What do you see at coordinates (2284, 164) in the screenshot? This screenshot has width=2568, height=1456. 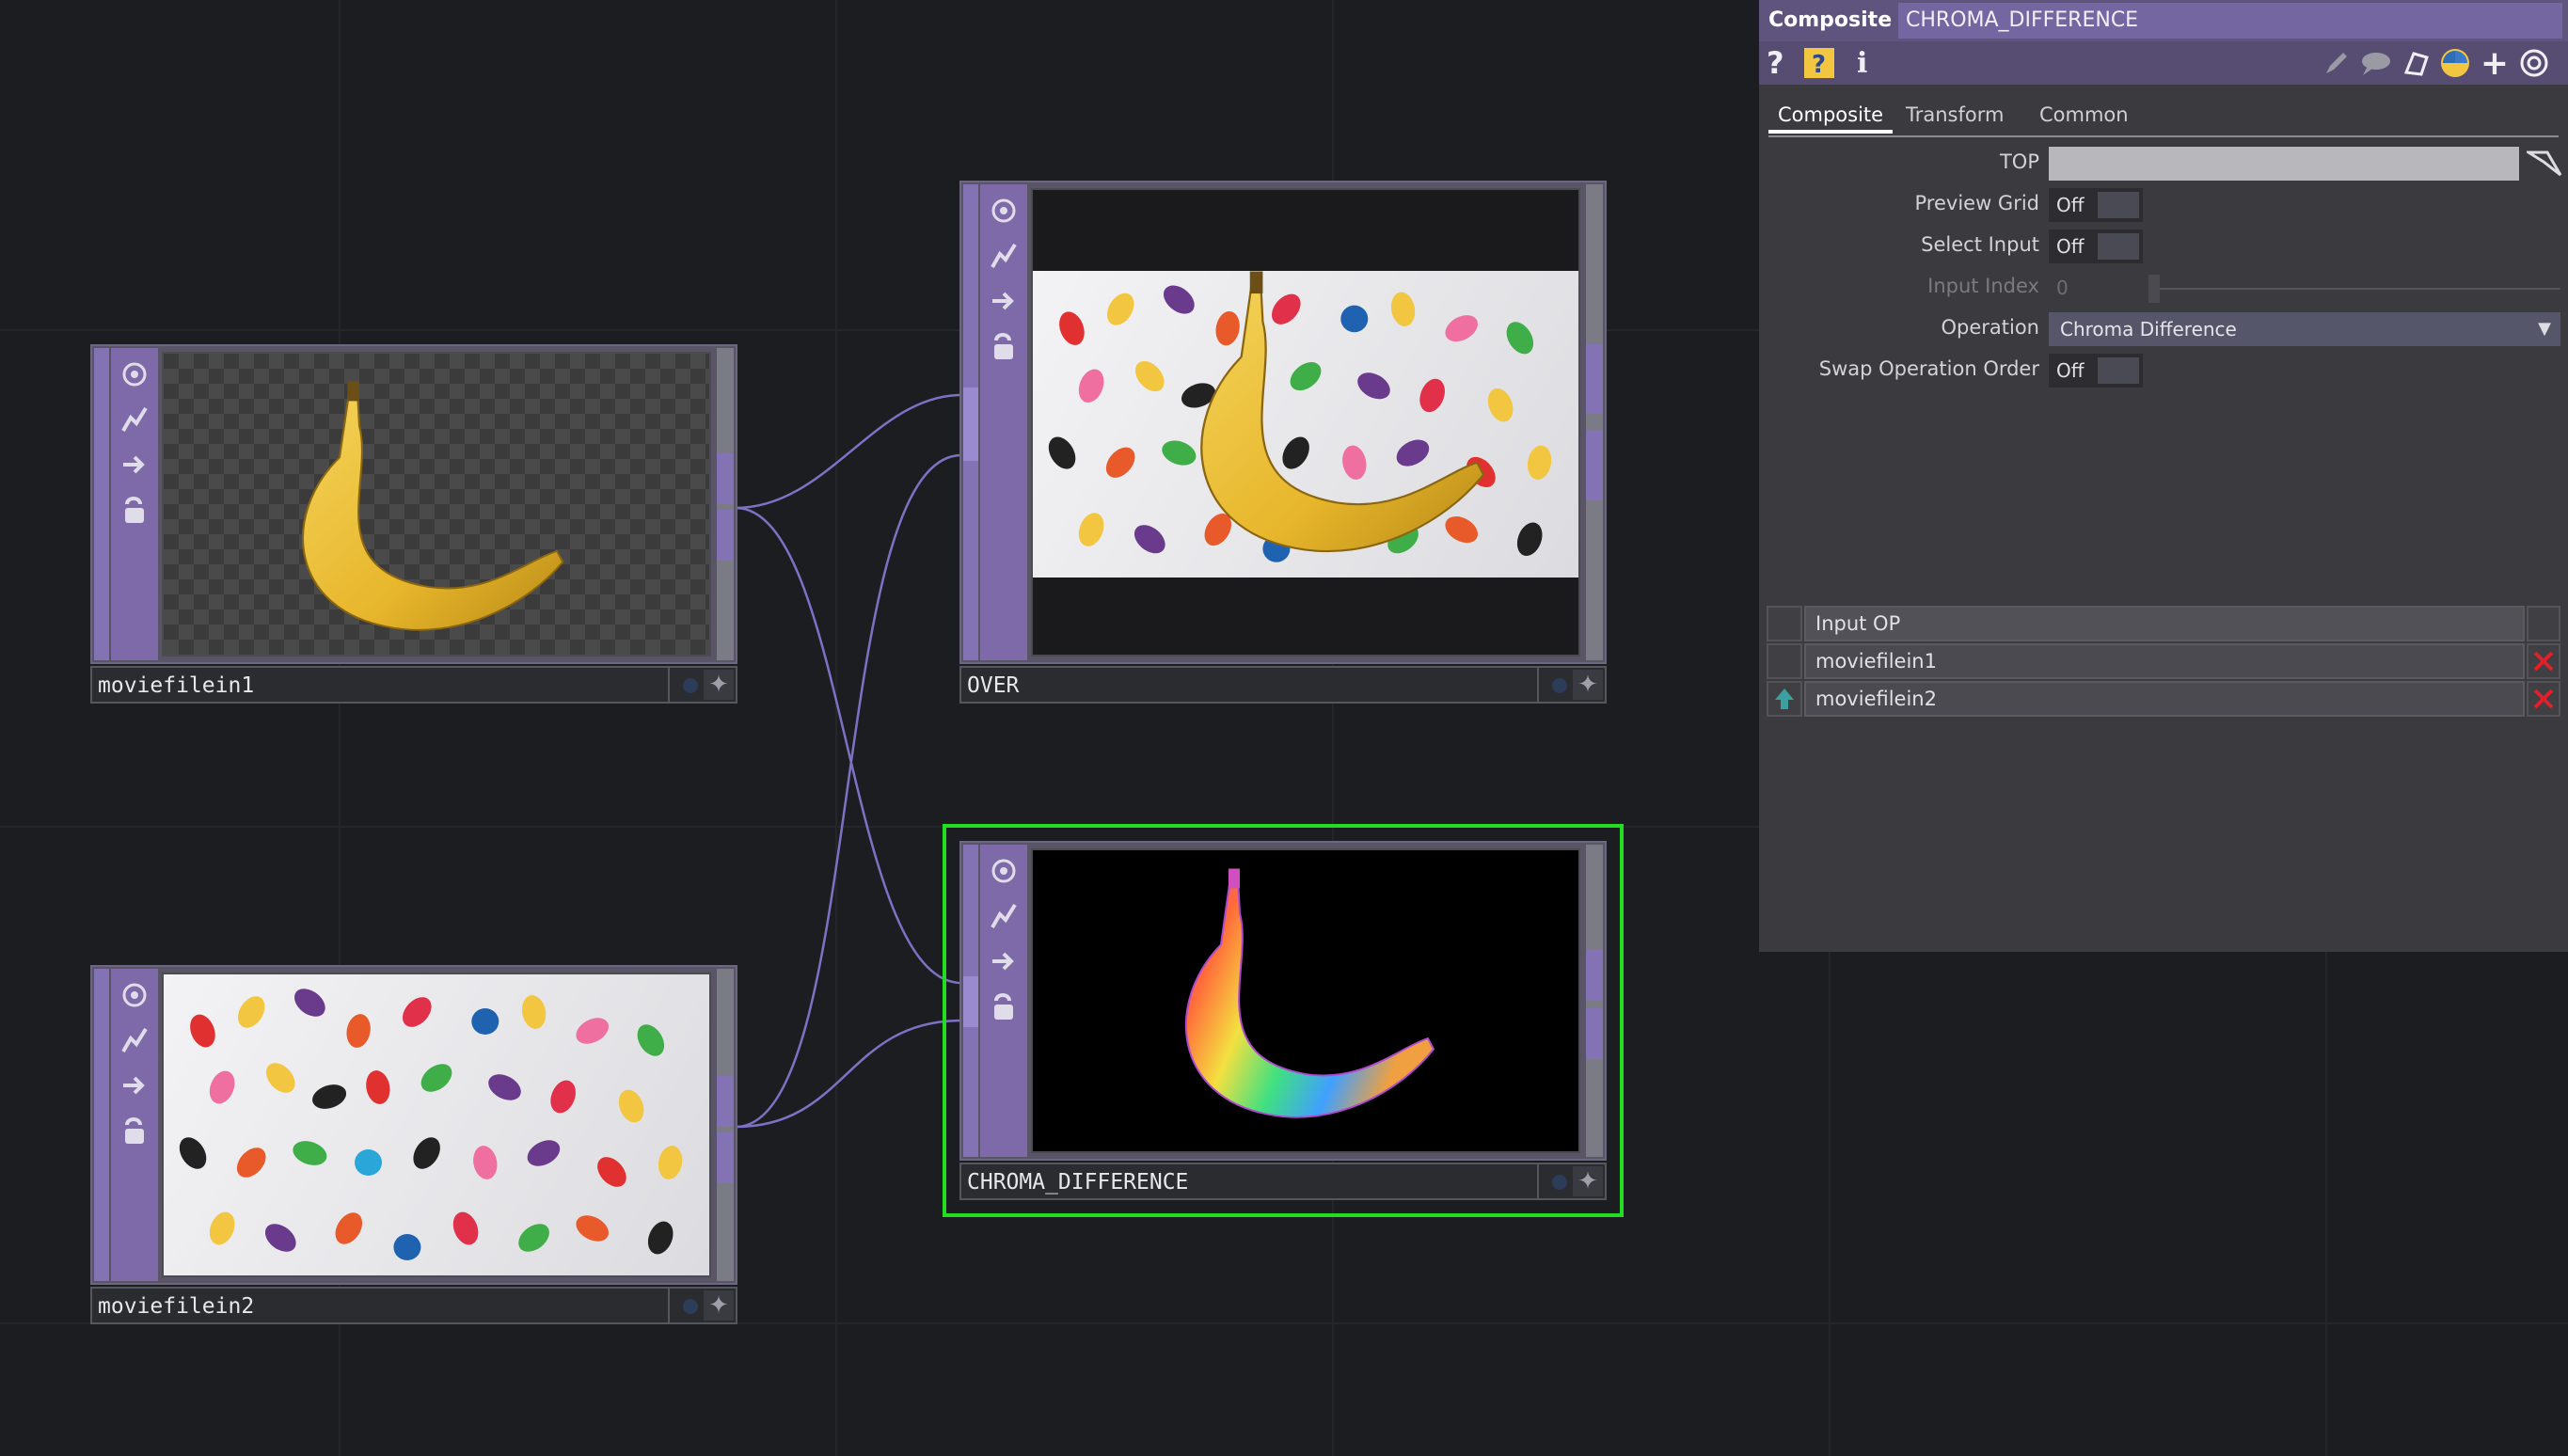 I see `top-field` at bounding box center [2284, 164].